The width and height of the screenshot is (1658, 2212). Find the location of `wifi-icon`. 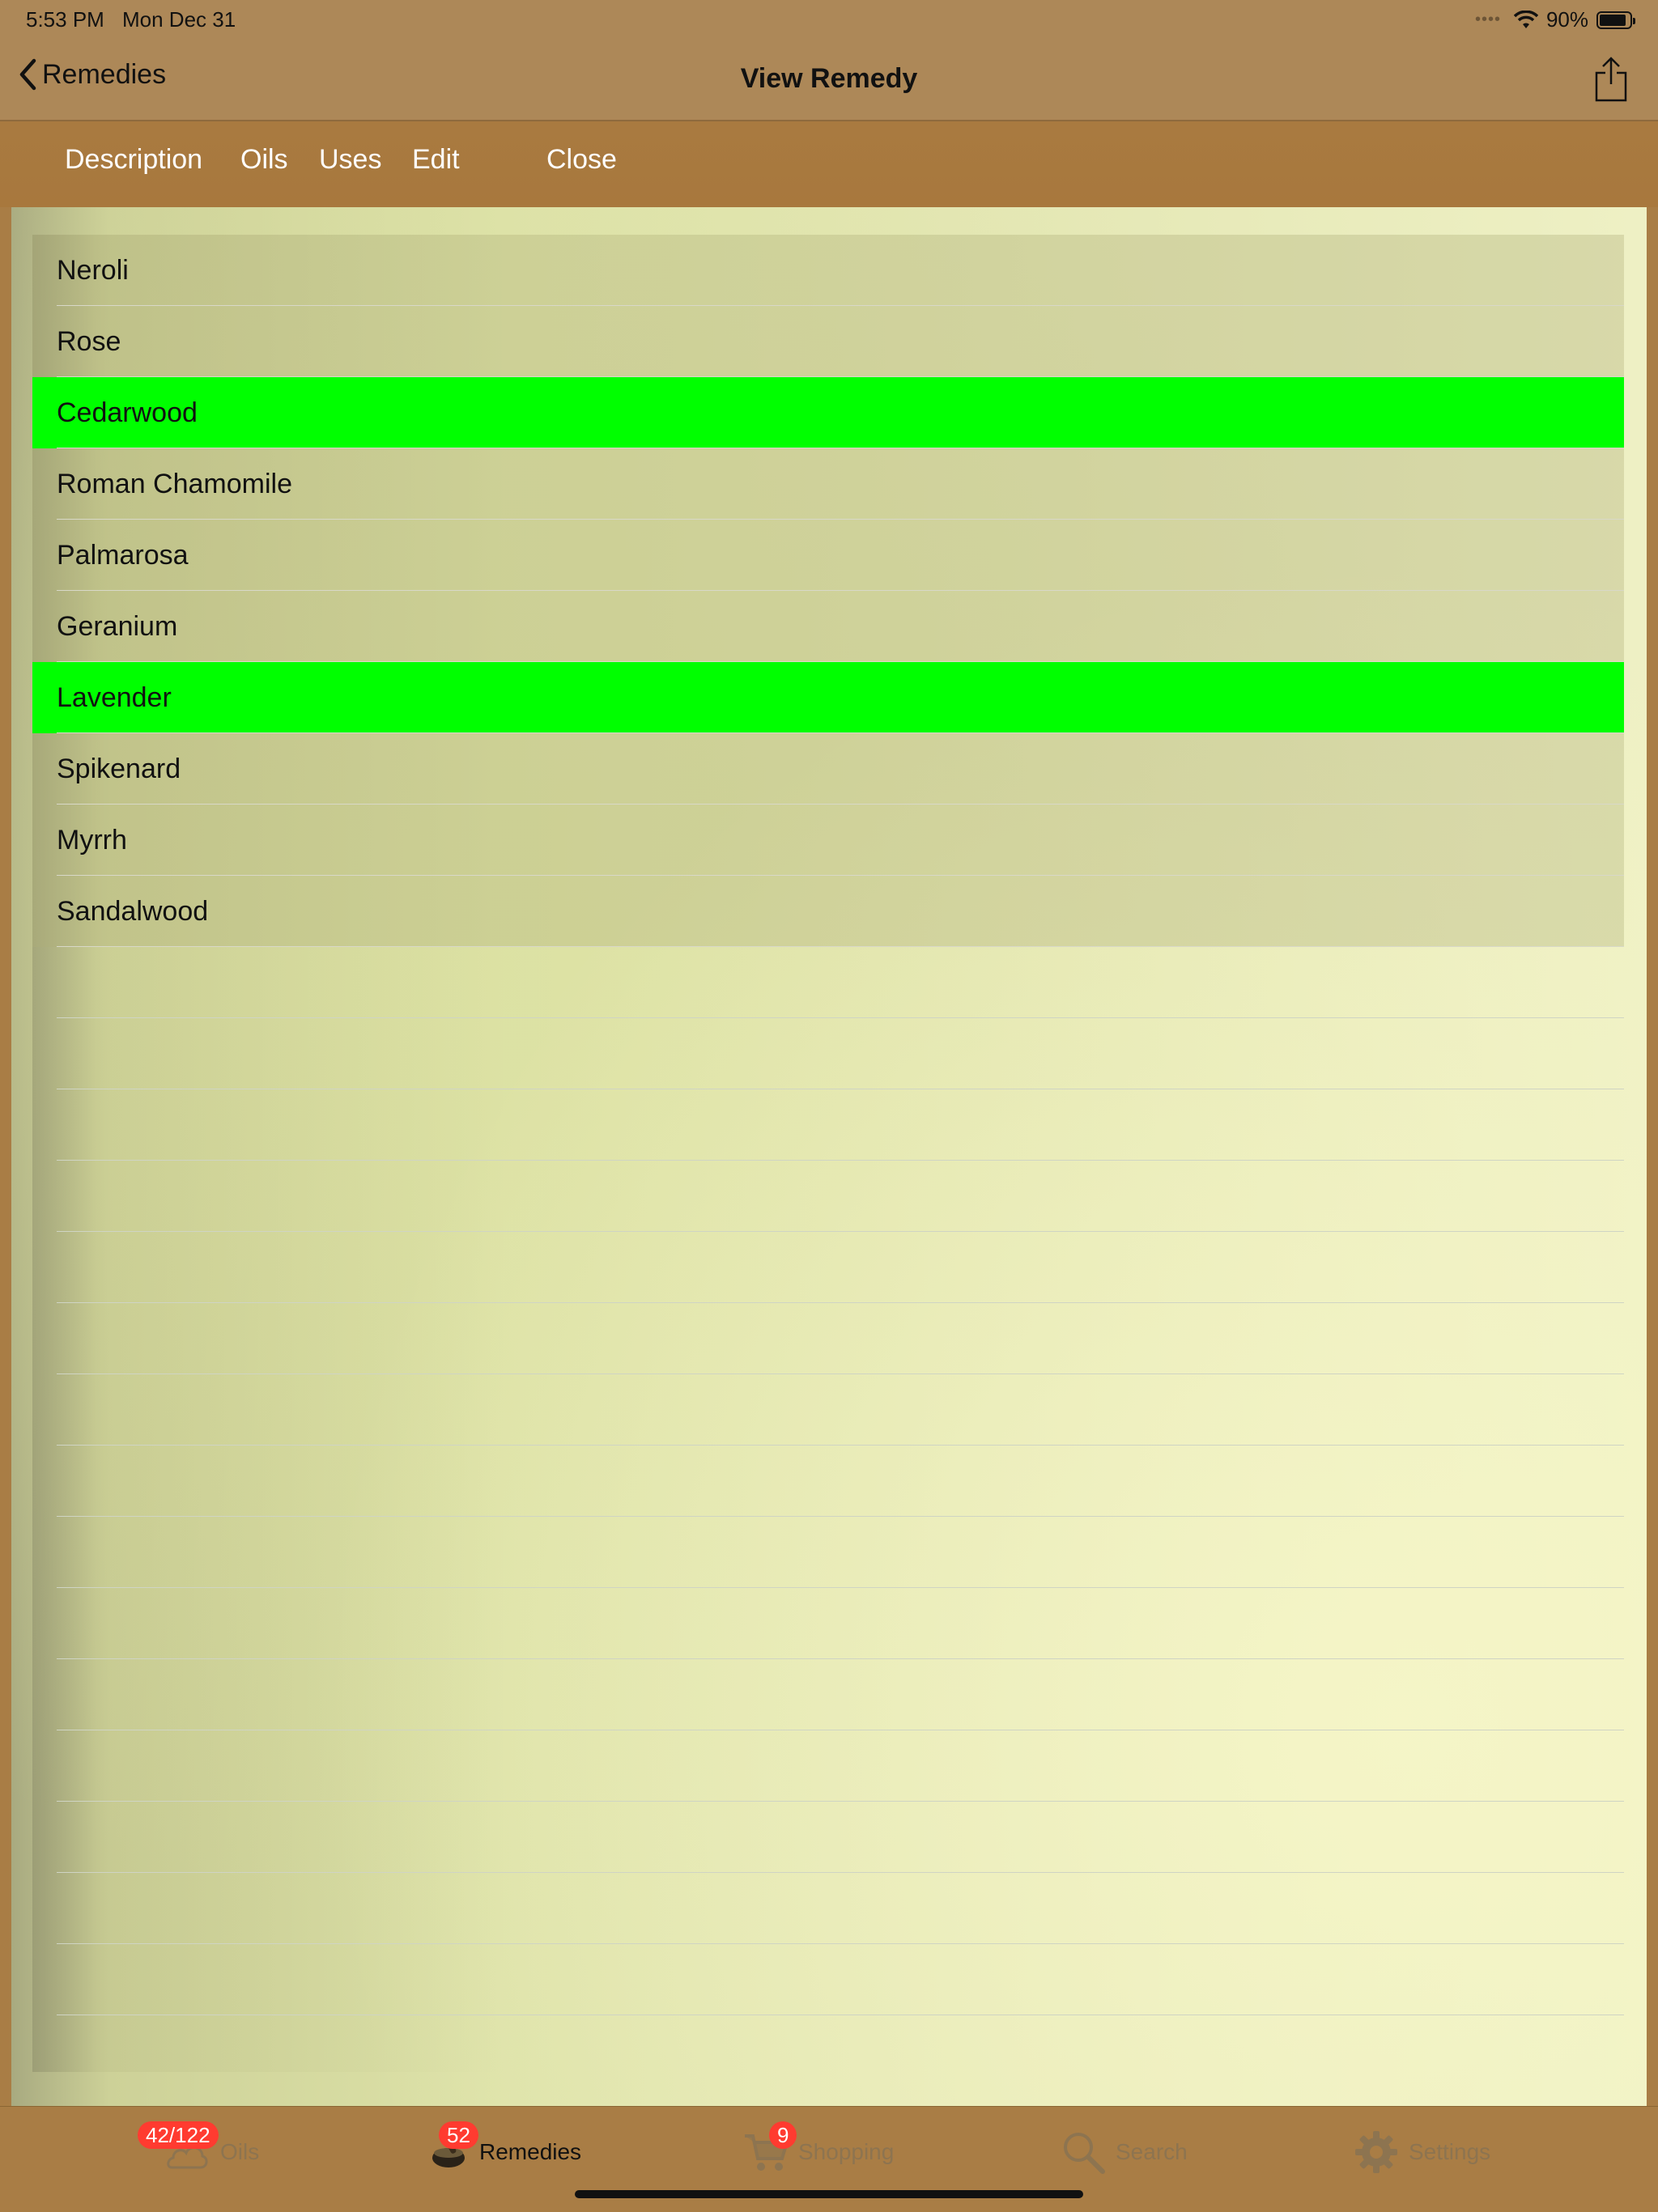

wifi-icon is located at coordinates (1525, 19).